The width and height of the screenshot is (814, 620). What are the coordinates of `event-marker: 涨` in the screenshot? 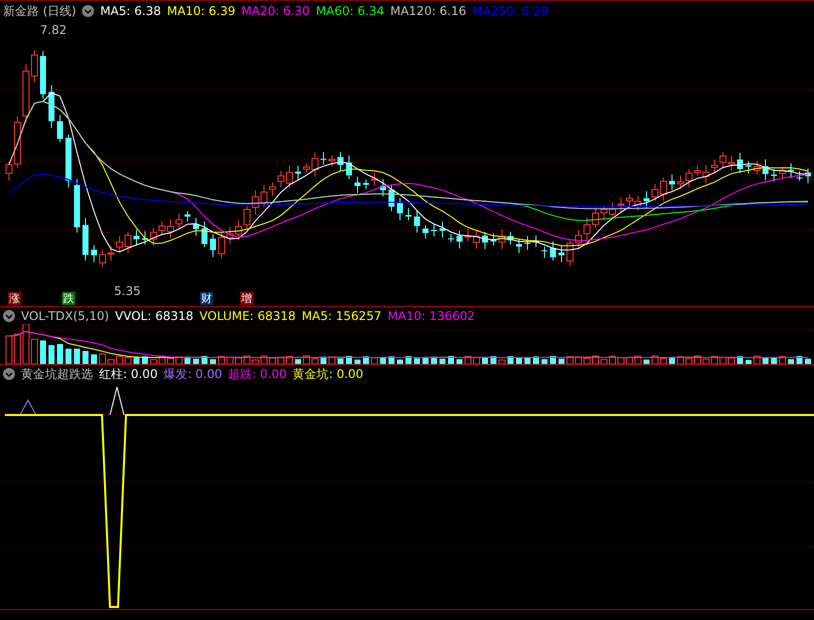 It's located at (14, 298).